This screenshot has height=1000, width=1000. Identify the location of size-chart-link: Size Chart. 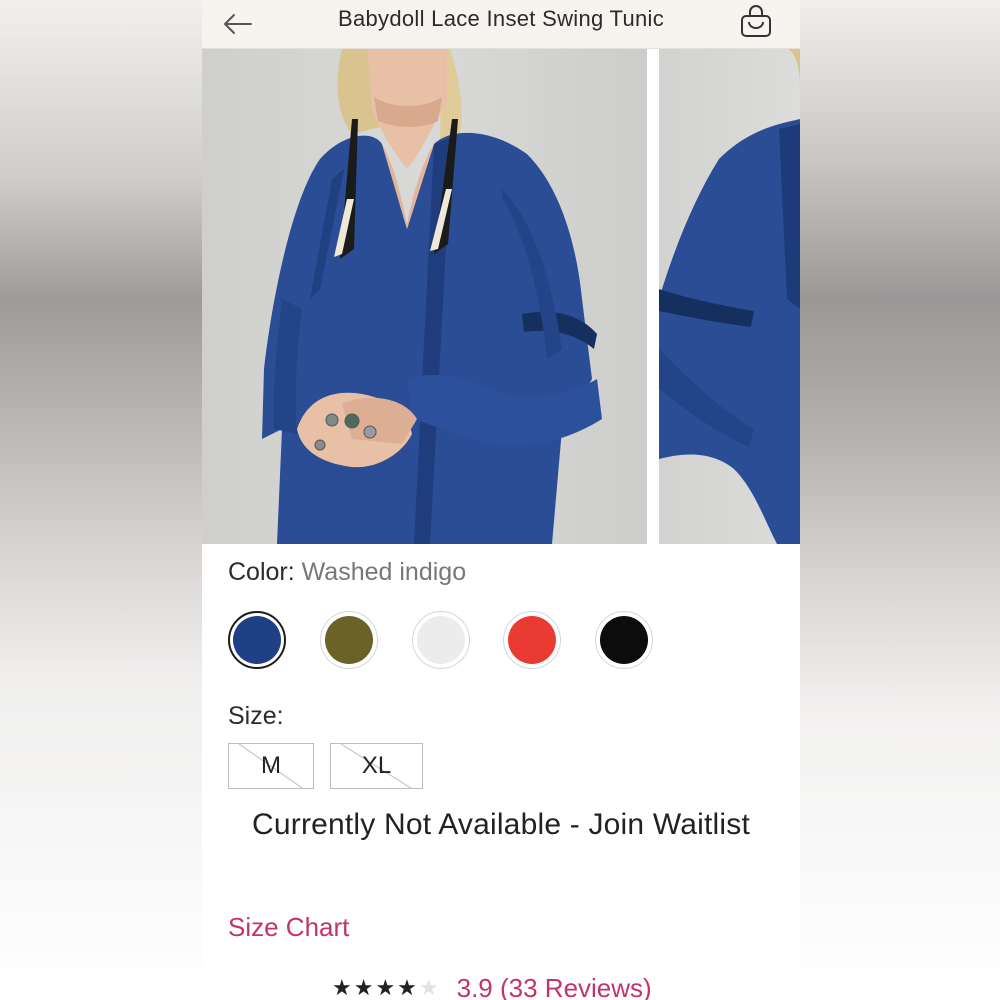
(288, 927).